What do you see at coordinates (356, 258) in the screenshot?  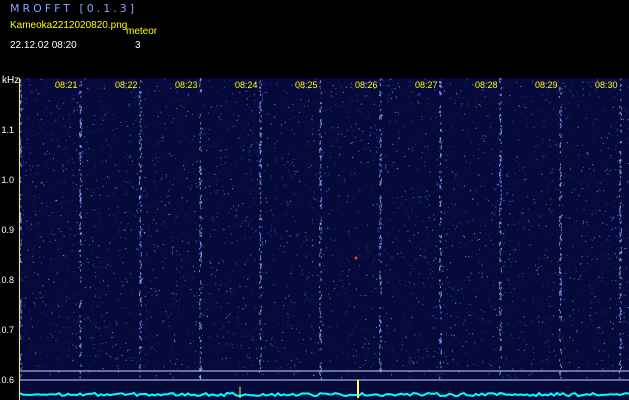 I see `meteor-echo-mark` at bounding box center [356, 258].